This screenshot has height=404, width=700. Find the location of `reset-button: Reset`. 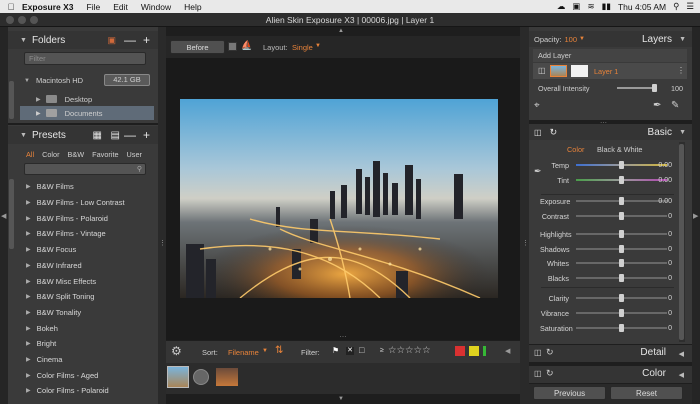

reset-button: Reset is located at coordinates (646, 393).